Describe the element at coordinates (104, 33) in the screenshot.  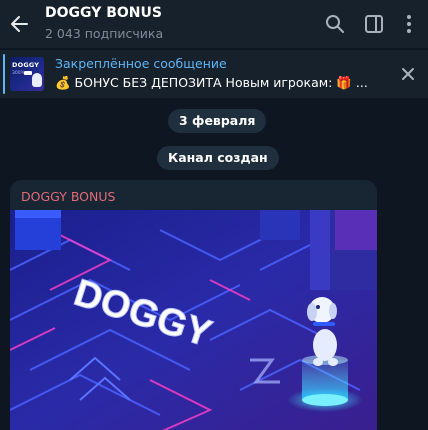
I see `subscriber-count: 2 043 подписчика` at that location.